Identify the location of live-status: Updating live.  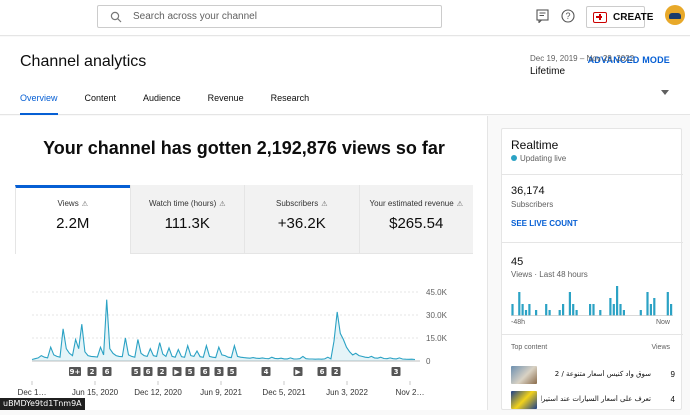
(538, 158).